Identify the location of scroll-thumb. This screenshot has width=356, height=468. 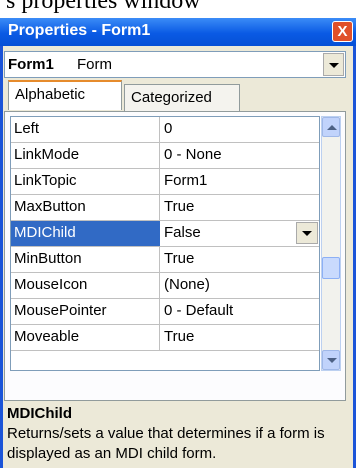
(331, 268).